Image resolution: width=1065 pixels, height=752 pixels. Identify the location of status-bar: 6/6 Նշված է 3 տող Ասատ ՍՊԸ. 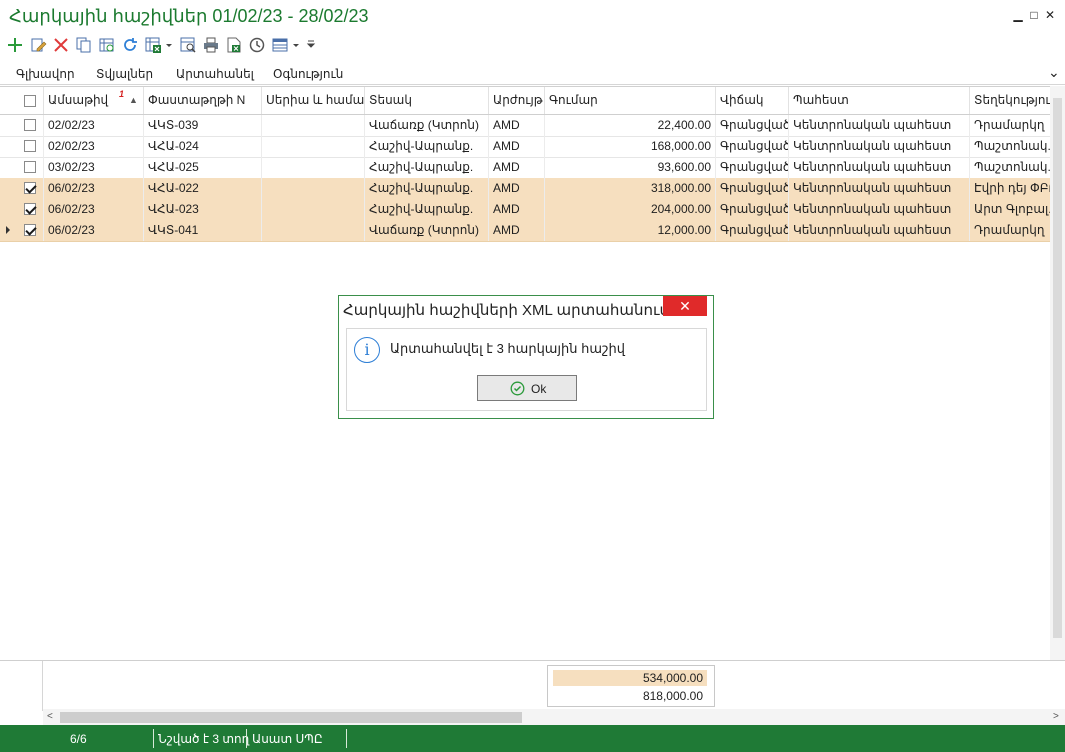
(532, 738).